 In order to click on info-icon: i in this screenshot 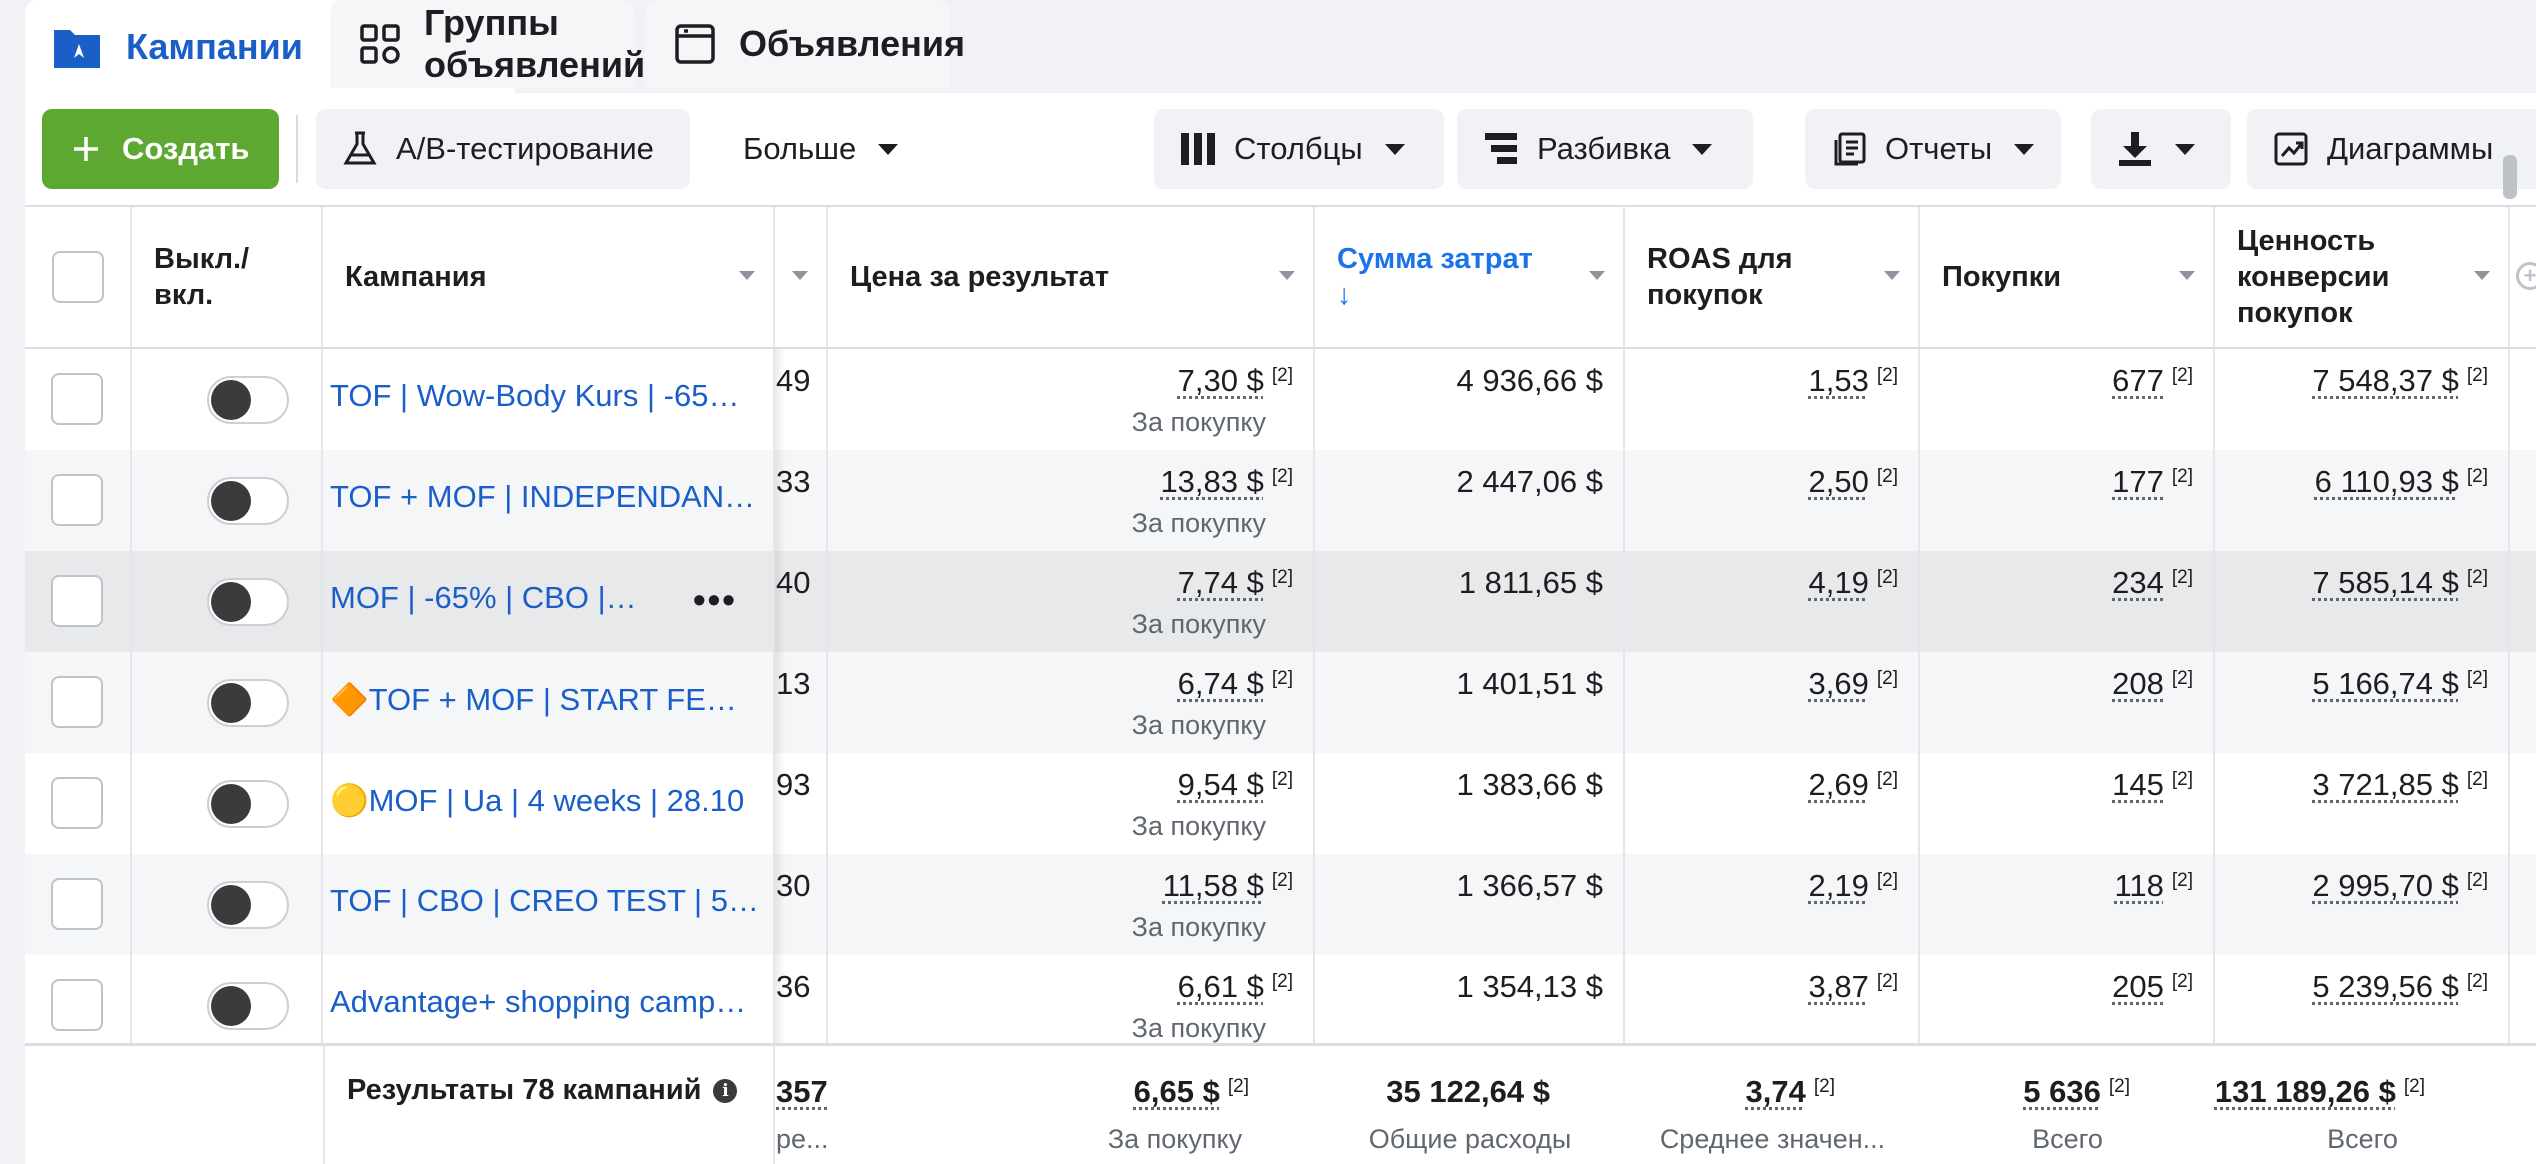, I will do `click(725, 1090)`.